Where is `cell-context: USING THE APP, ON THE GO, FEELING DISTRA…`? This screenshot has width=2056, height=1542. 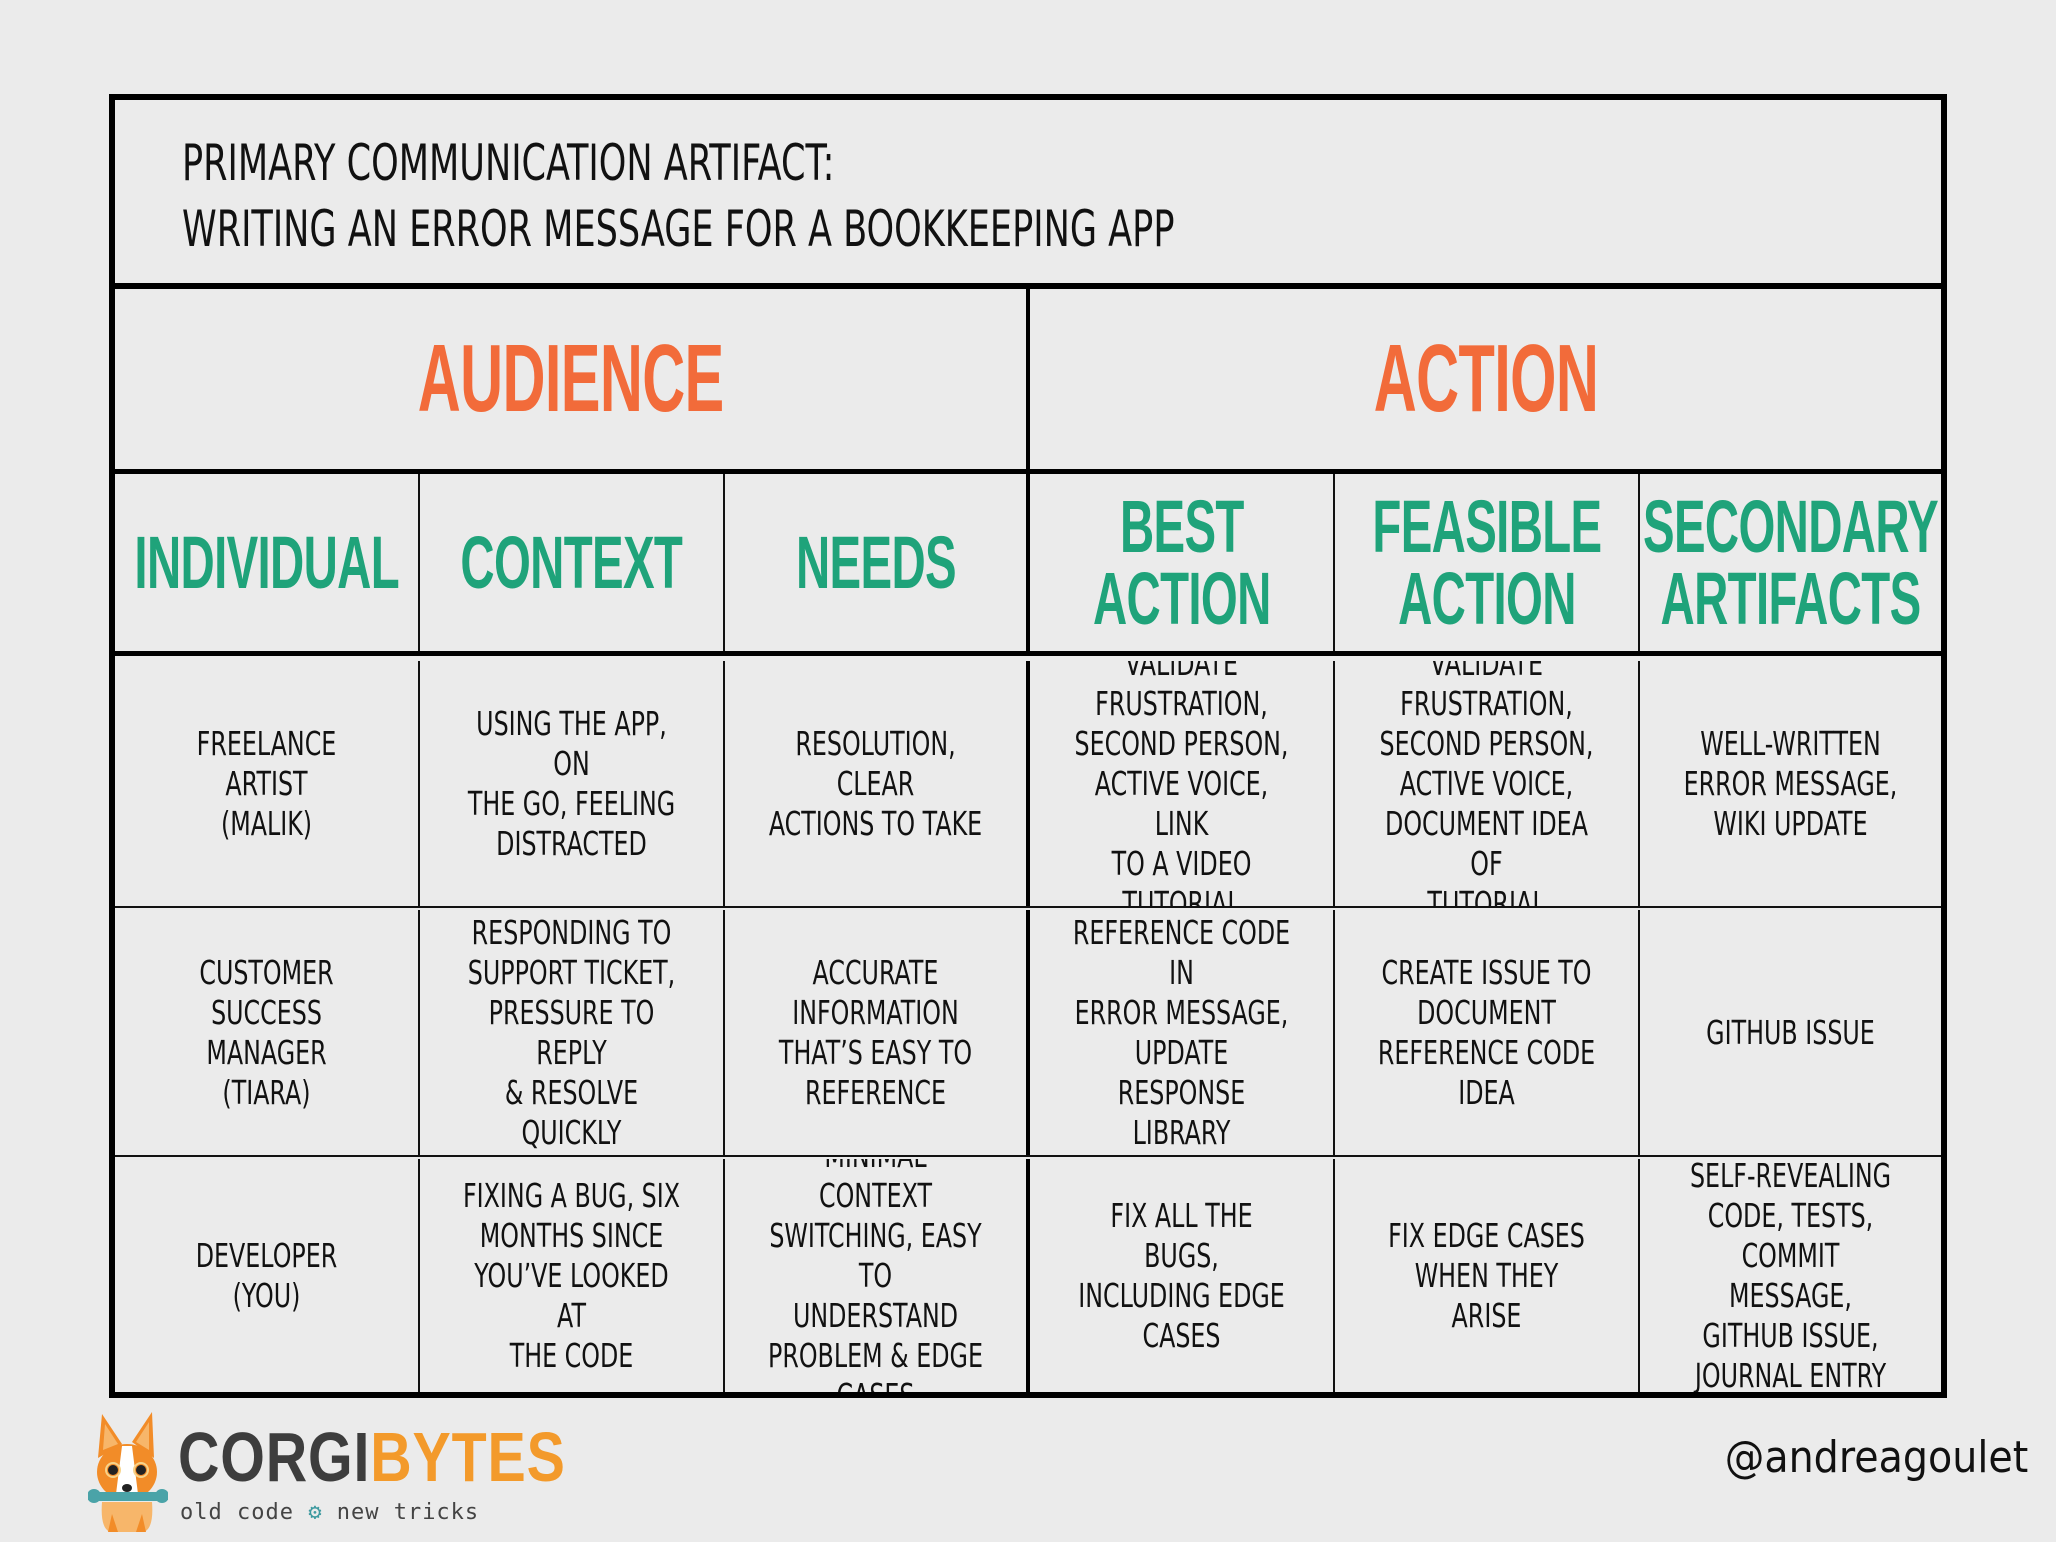 cell-context: USING THE APP, ON THE GO, FEELING DISTRA… is located at coordinates (572, 783).